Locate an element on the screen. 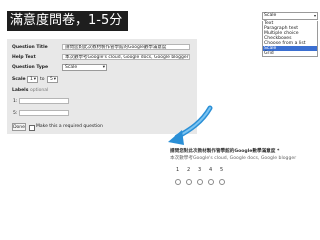  scale-number: 4 is located at coordinates (211, 170).